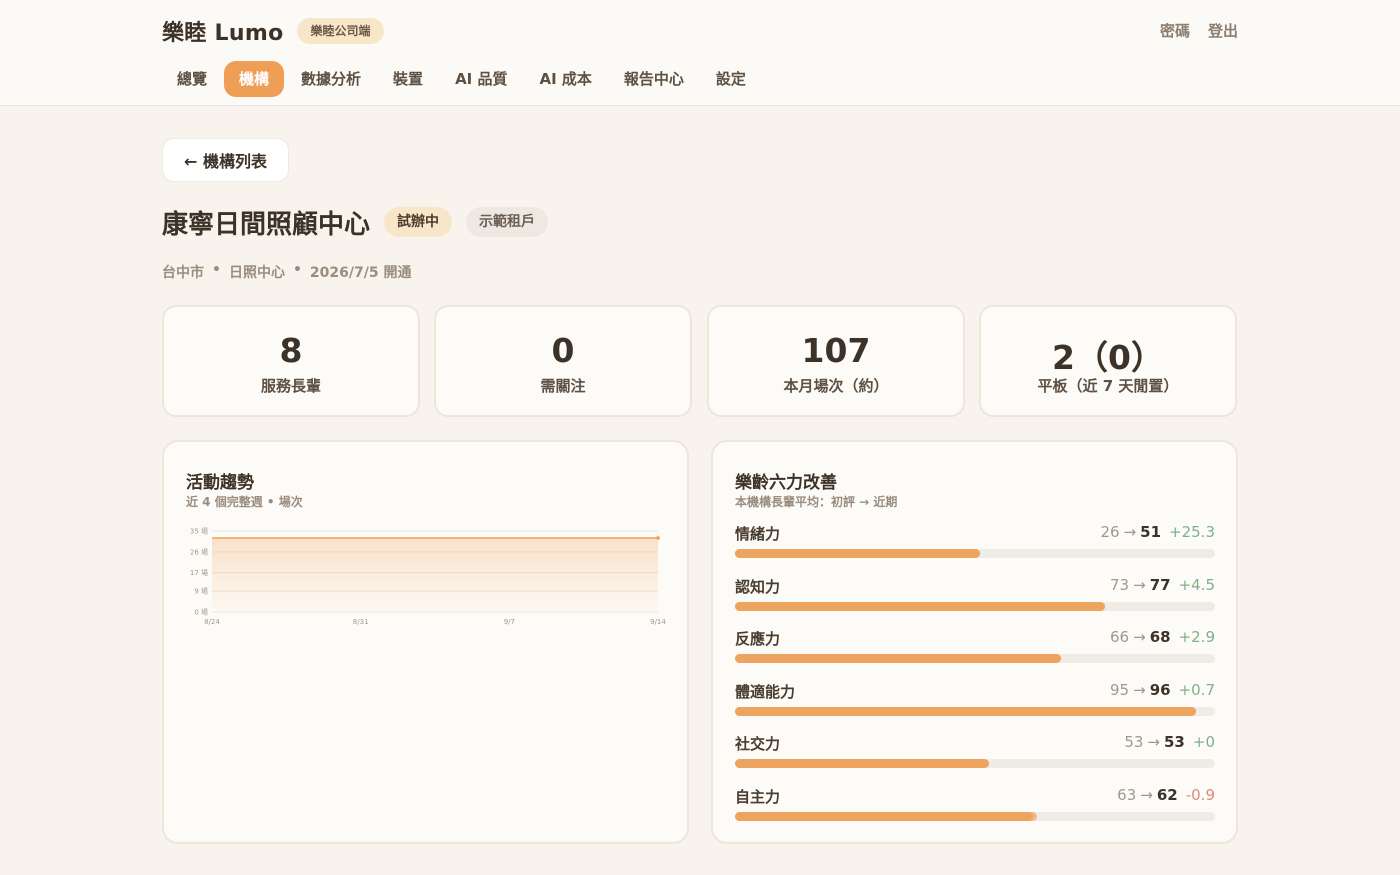 This screenshot has width=1400, height=875. I want to click on ability-scores: 26 → 51 +25.3, so click(1157, 532).